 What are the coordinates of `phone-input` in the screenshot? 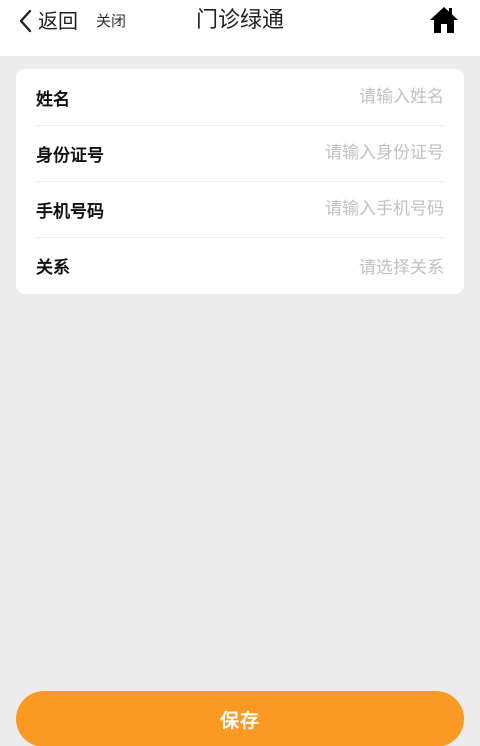 It's located at (324, 209).